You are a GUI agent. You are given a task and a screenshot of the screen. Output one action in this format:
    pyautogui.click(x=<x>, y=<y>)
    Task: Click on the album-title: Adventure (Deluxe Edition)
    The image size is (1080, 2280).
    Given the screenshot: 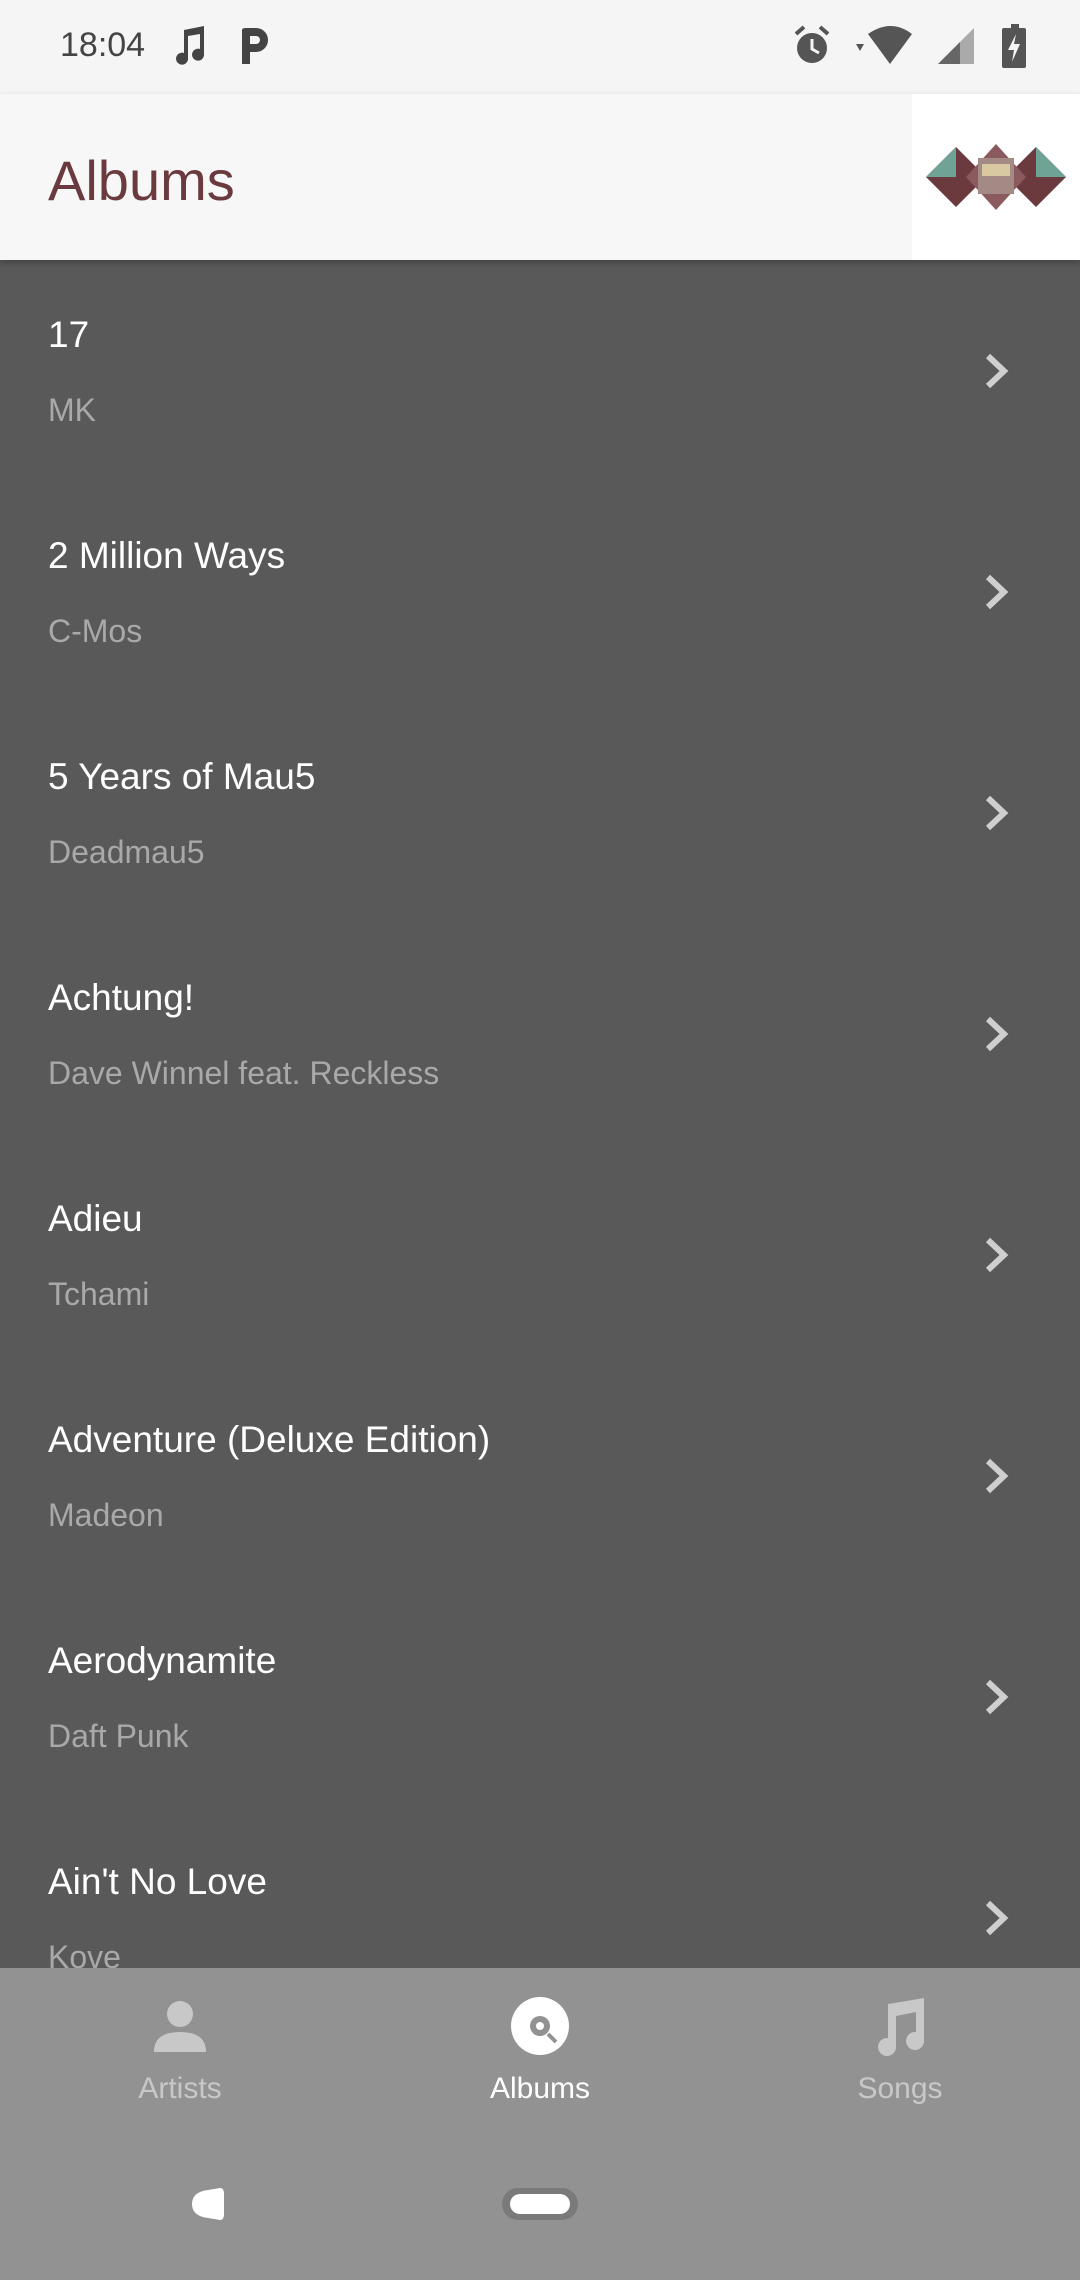 What is the action you would take?
    pyautogui.click(x=269, y=1439)
    